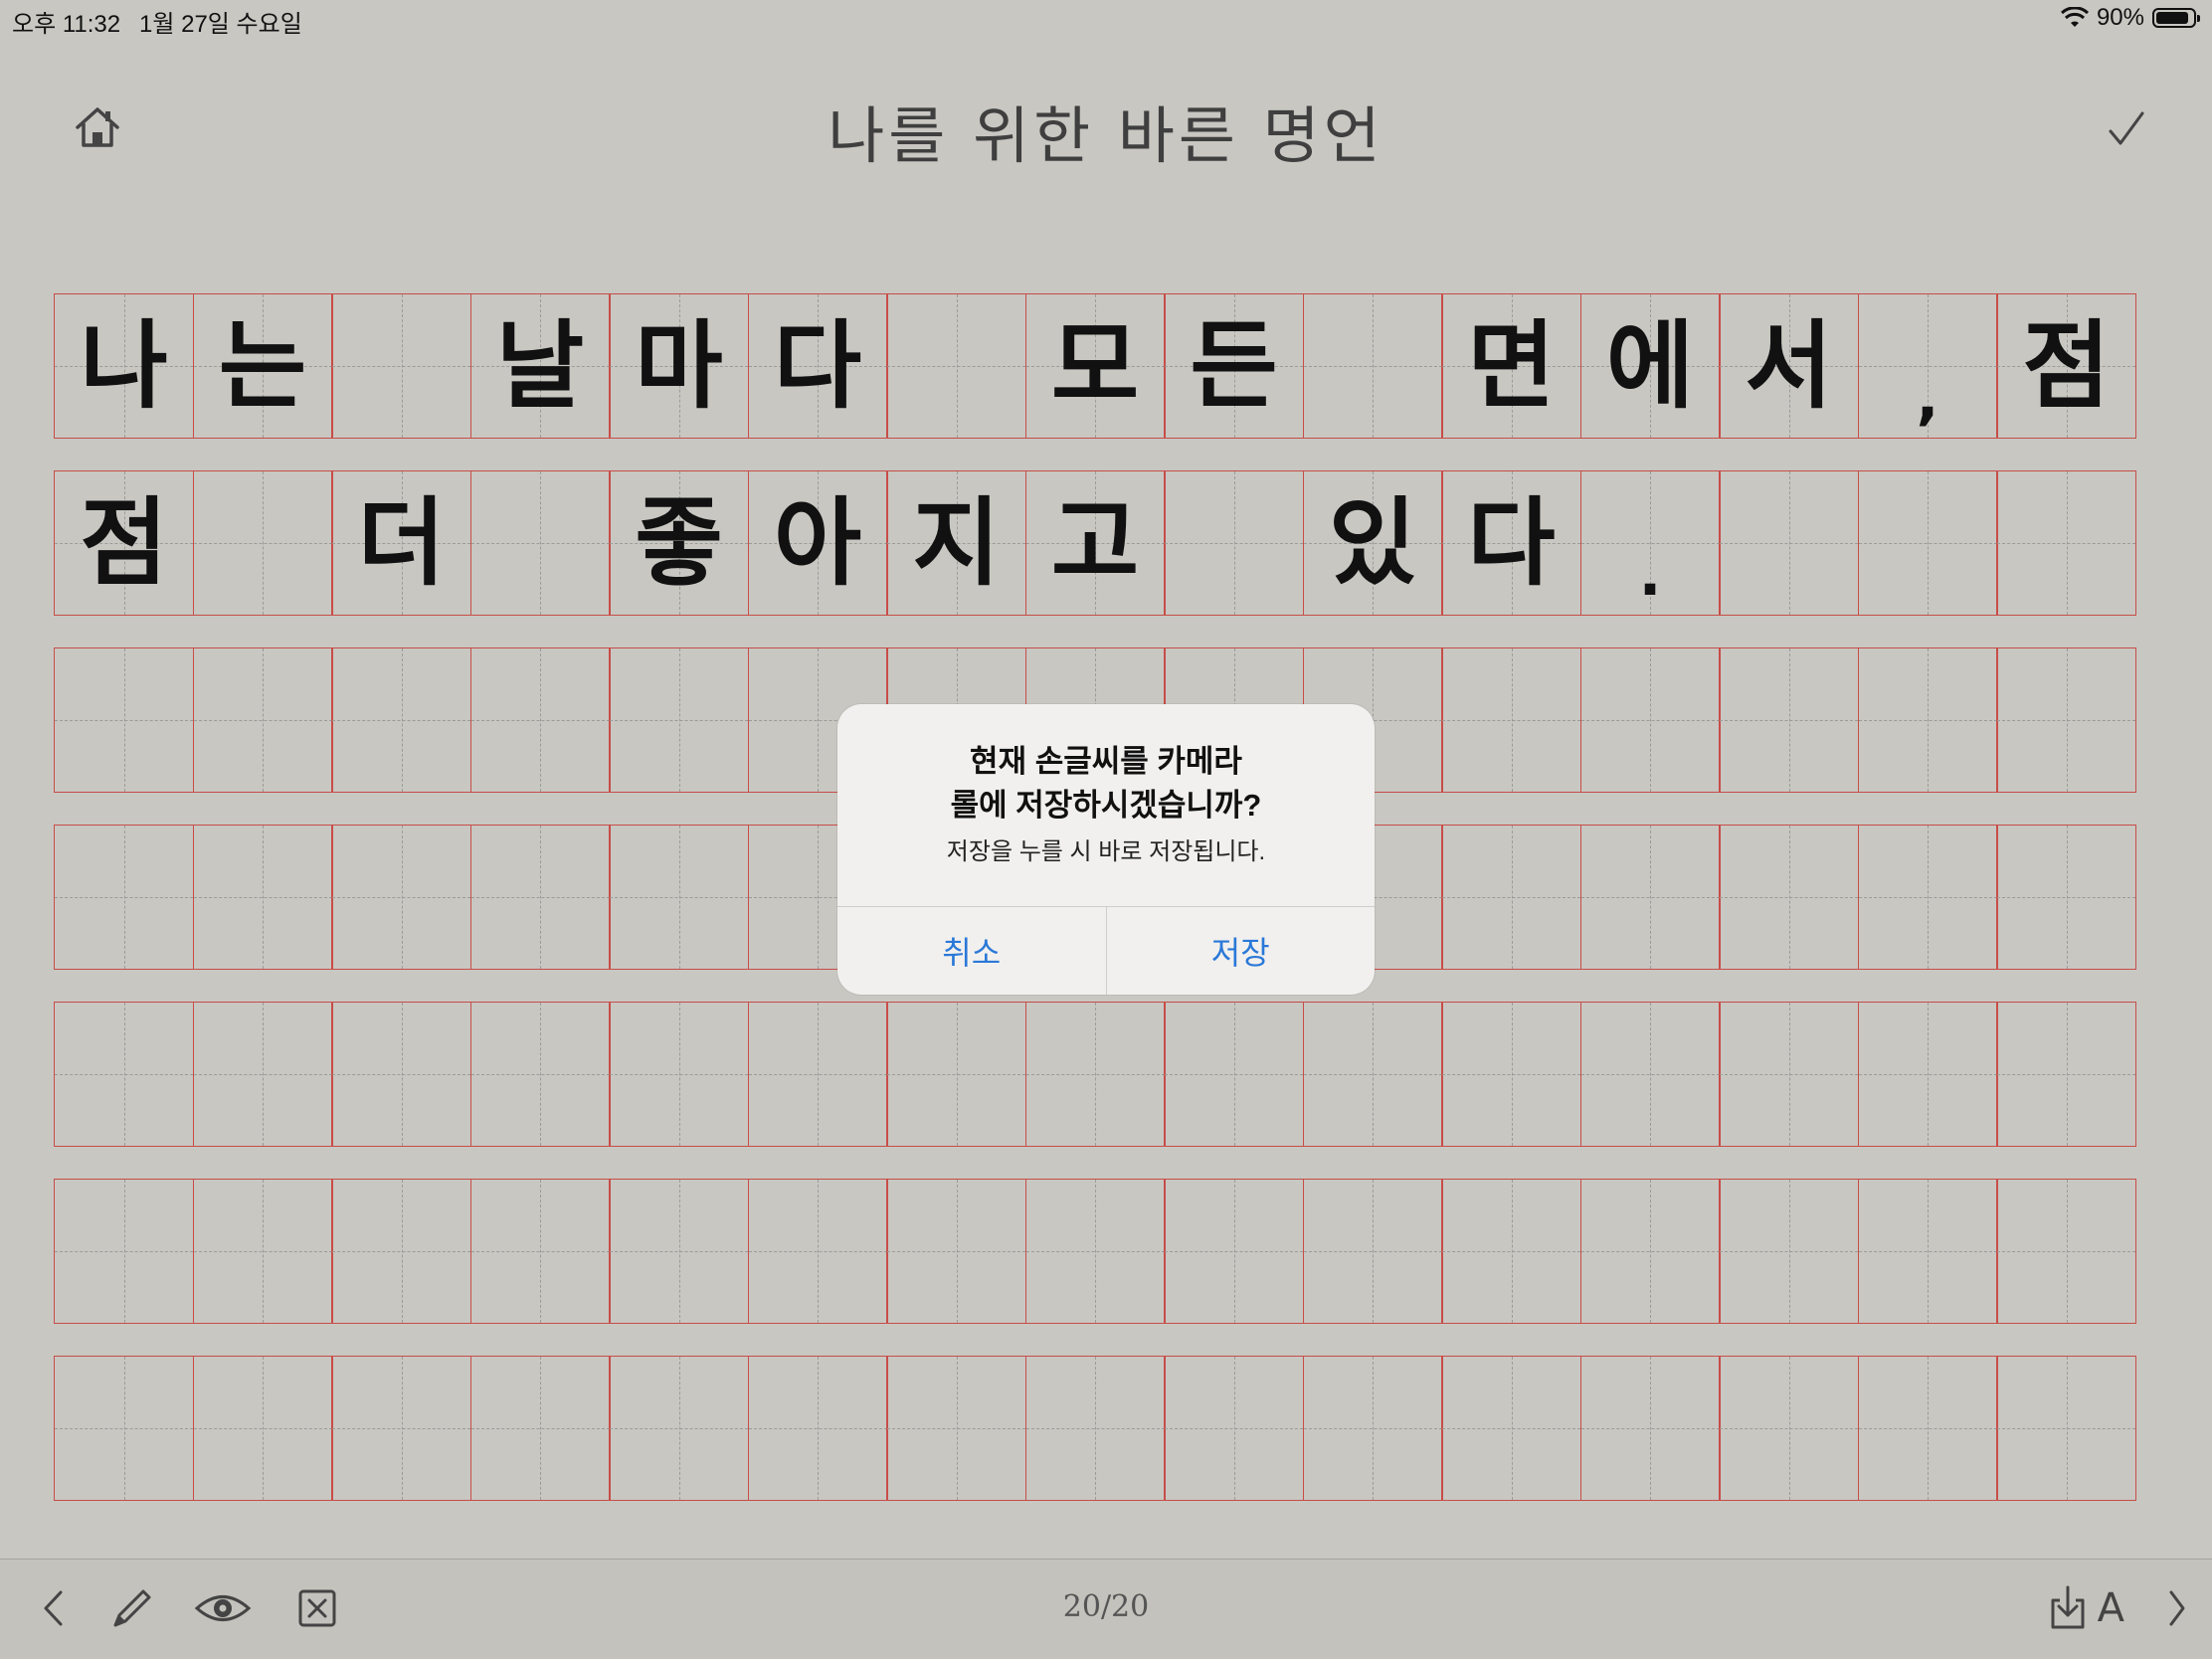 The image size is (2212, 1659). I want to click on grid-cell: 지, so click(956, 543).